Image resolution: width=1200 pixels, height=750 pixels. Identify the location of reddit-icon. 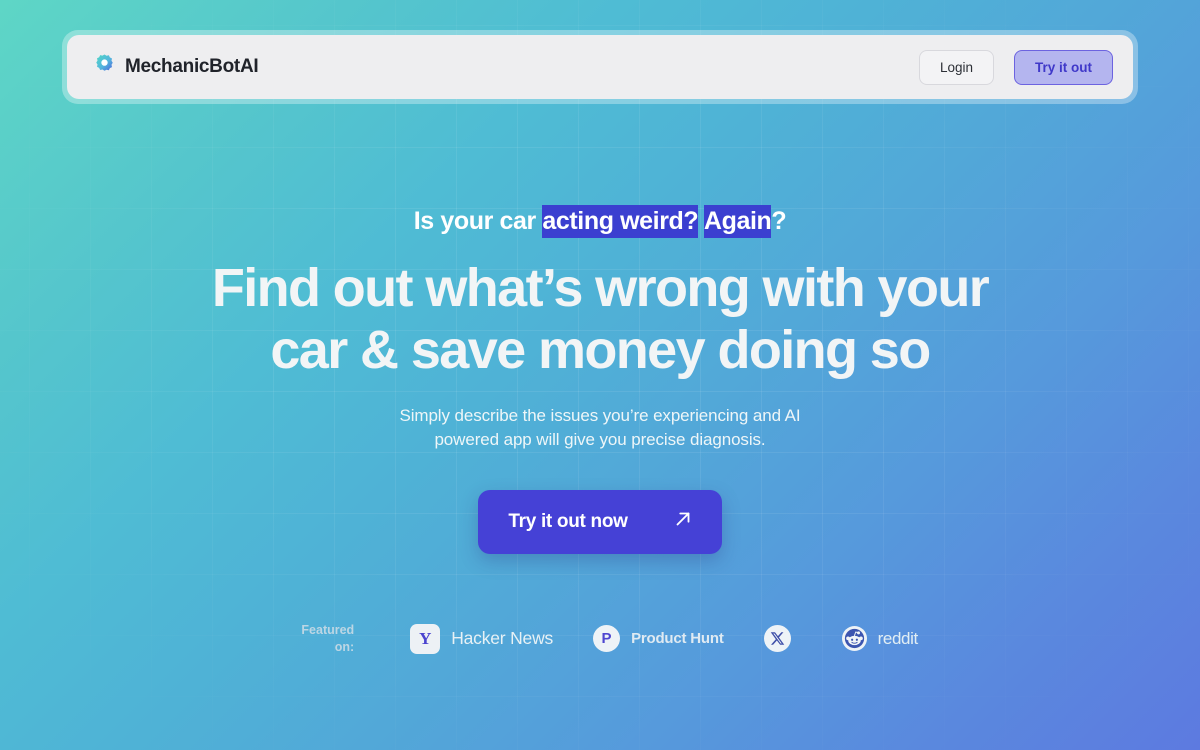
(854, 639).